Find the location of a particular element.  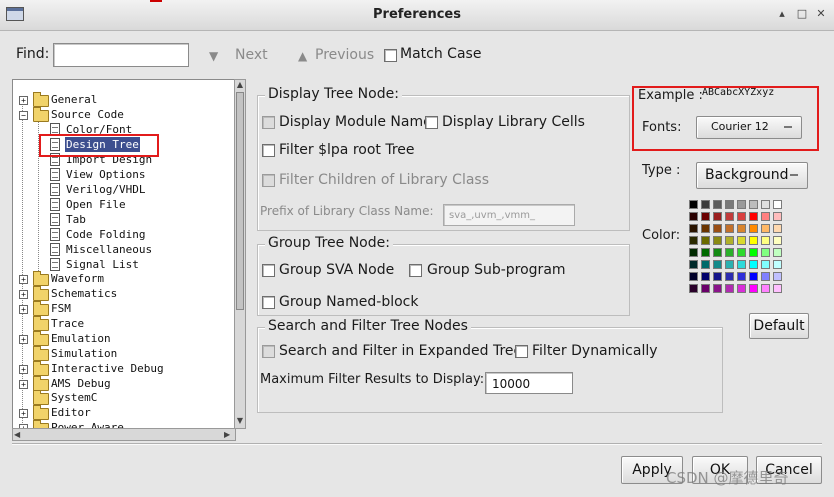

previous-arrow-icon: ▲ is located at coordinates (303, 56).